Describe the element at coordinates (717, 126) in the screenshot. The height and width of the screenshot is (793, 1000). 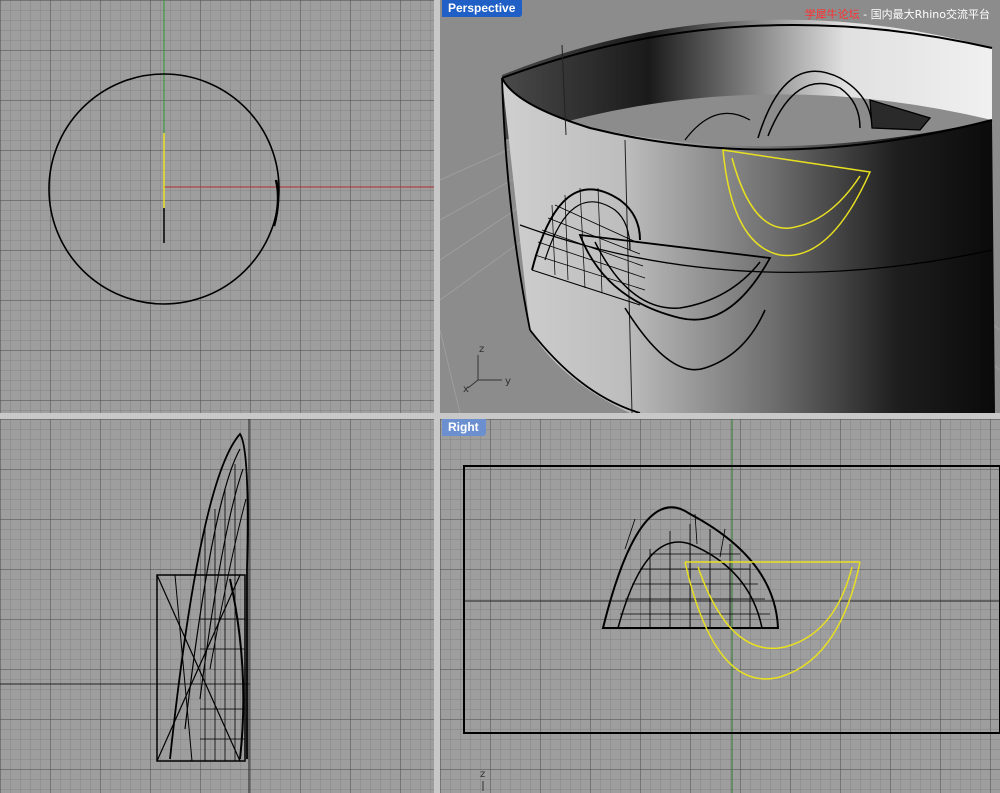
I see `back-curve-faint` at that location.